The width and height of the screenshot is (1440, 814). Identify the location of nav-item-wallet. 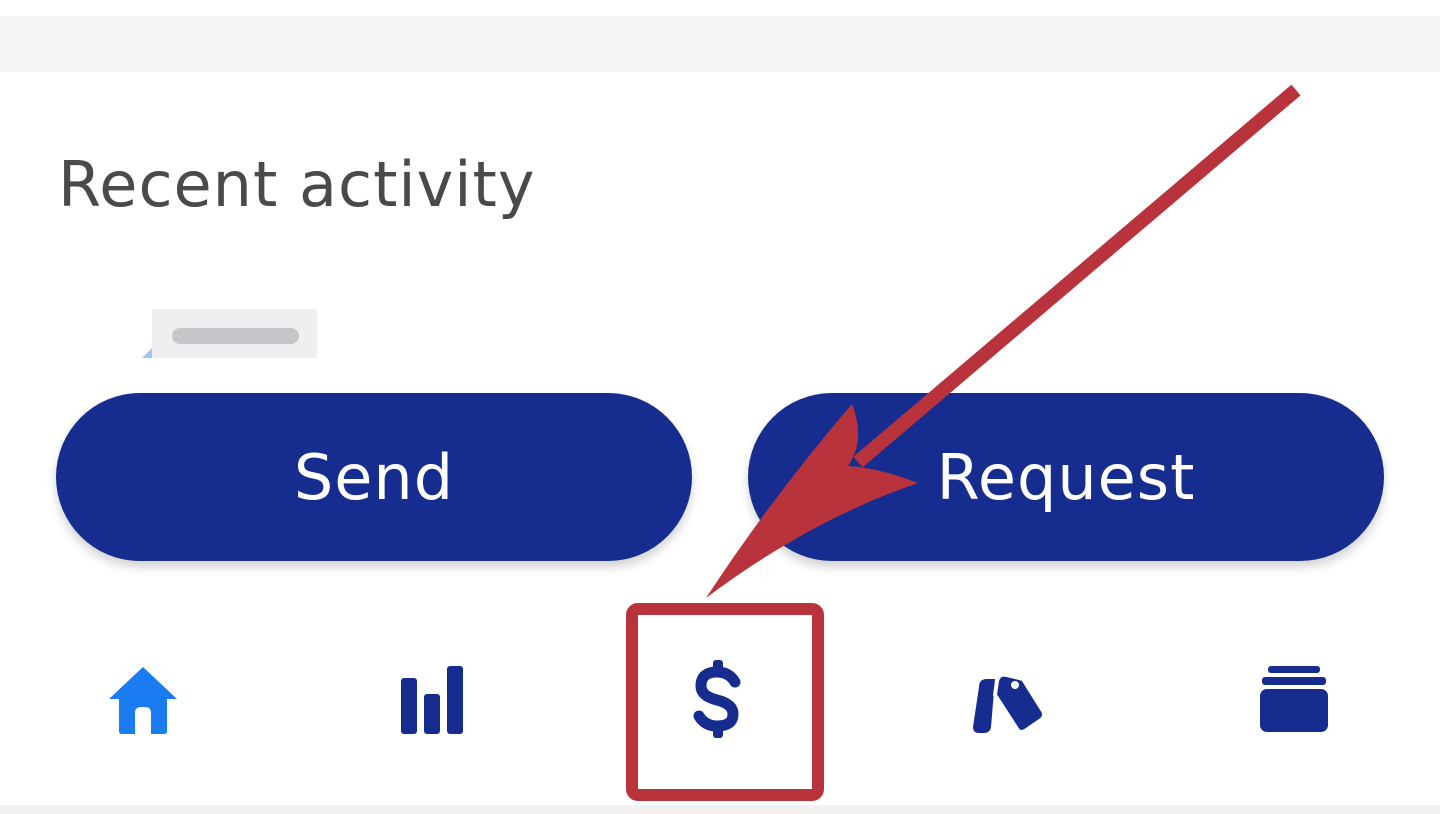
(1294, 700).